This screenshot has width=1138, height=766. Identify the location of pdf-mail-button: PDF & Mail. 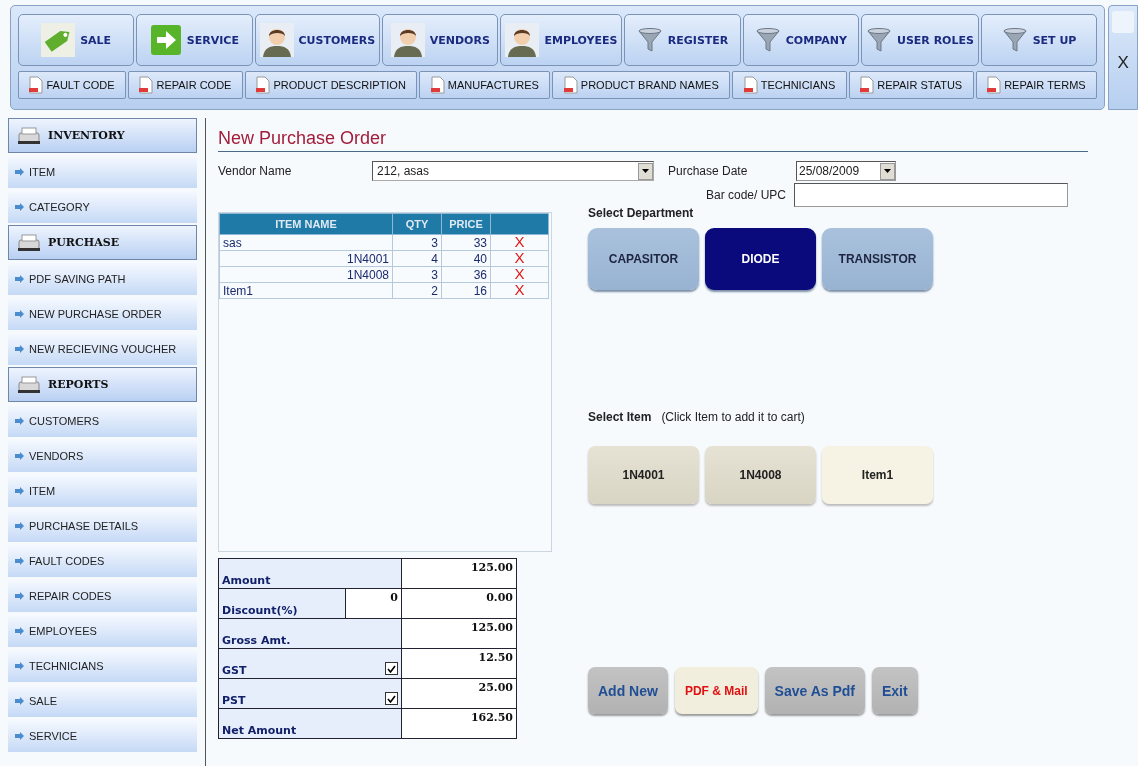
(716, 690).